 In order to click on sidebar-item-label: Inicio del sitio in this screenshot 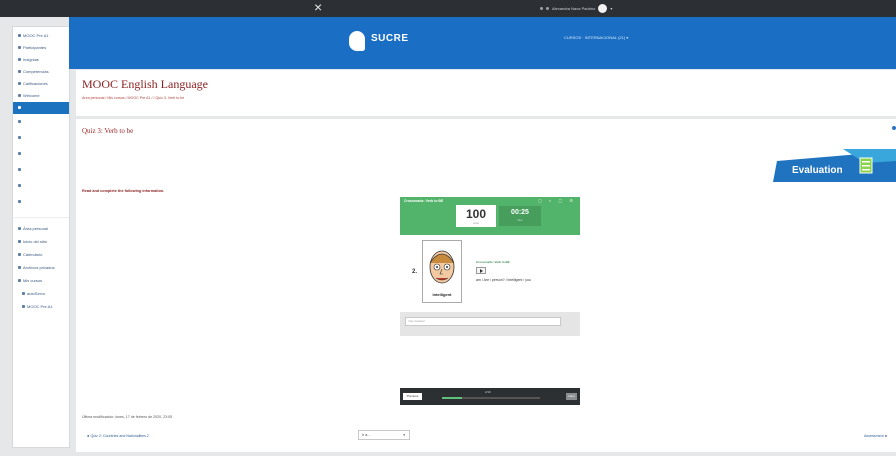, I will do `click(35, 241)`.